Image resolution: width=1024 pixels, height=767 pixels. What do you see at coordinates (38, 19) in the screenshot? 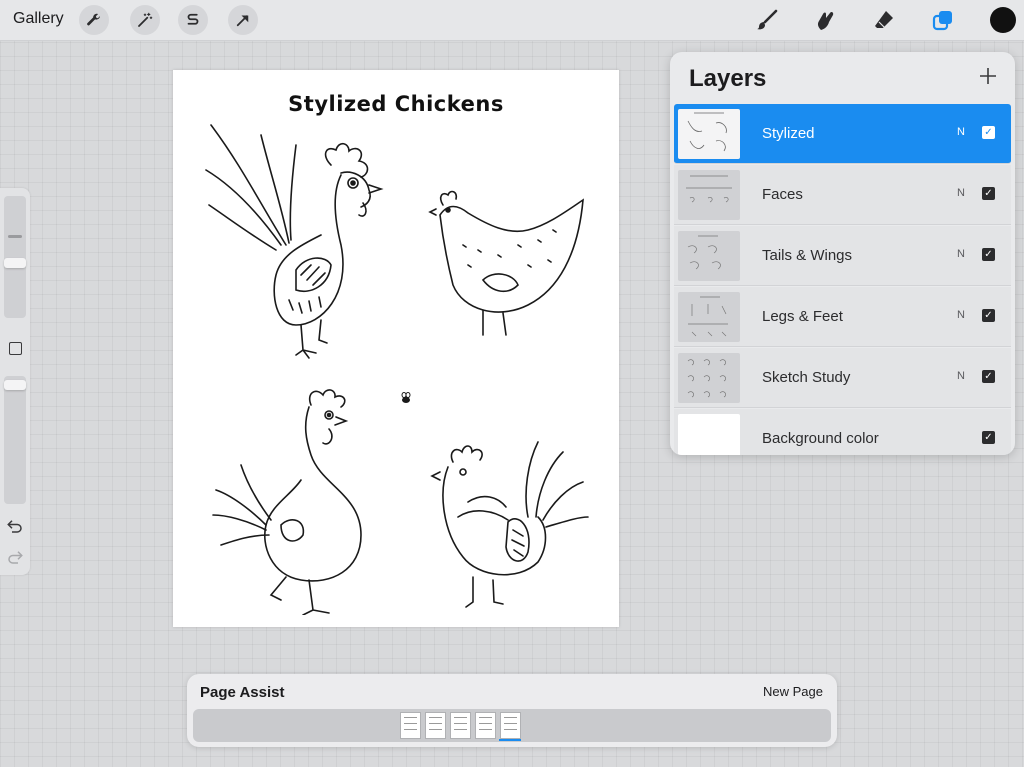
I see `gallery-button: Gallery` at bounding box center [38, 19].